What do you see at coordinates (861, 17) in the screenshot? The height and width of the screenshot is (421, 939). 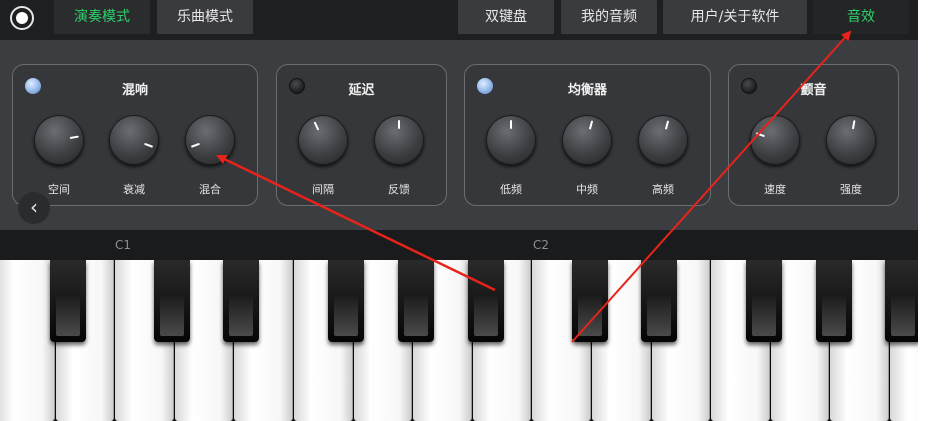 I see `tab-sound-effects: 音效` at bounding box center [861, 17].